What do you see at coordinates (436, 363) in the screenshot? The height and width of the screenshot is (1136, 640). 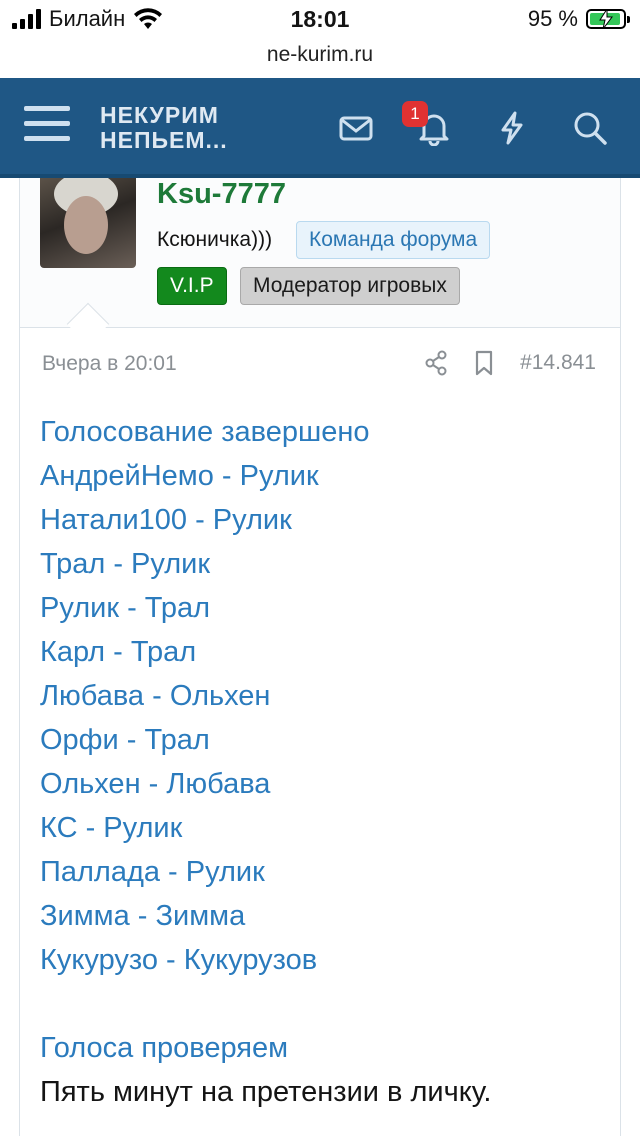 I see `share-icon` at bounding box center [436, 363].